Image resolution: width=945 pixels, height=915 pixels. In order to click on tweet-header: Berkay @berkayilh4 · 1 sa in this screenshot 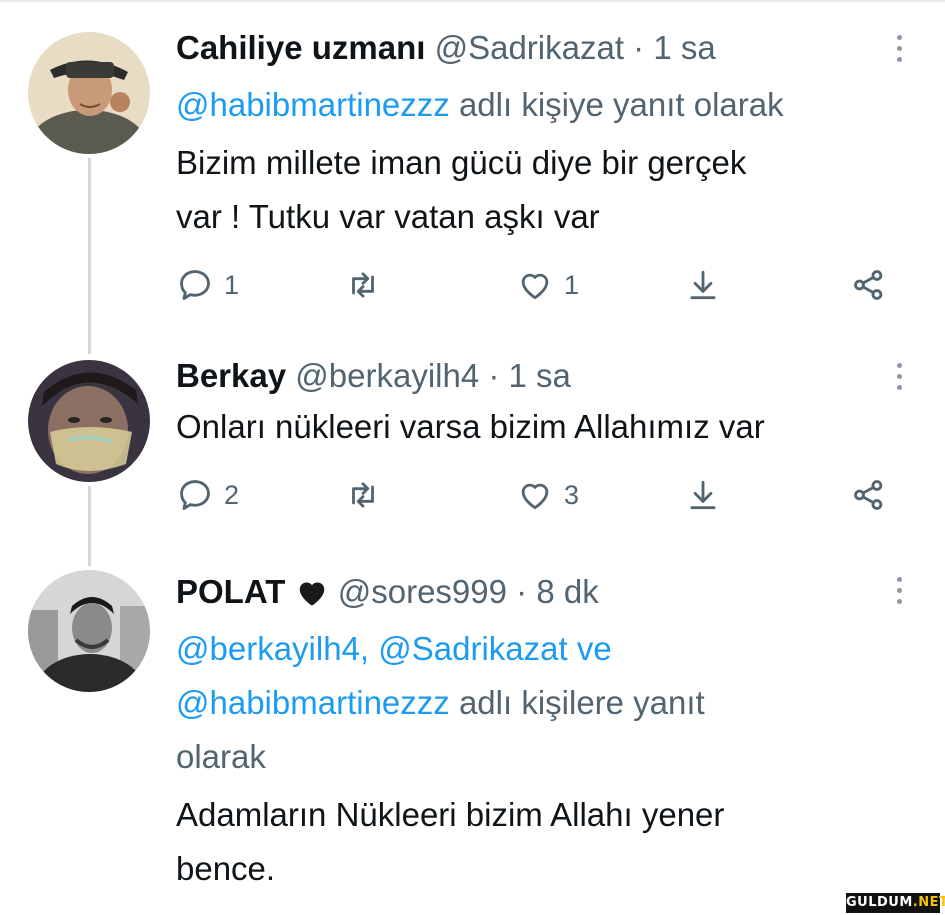, I will do `click(373, 376)`.